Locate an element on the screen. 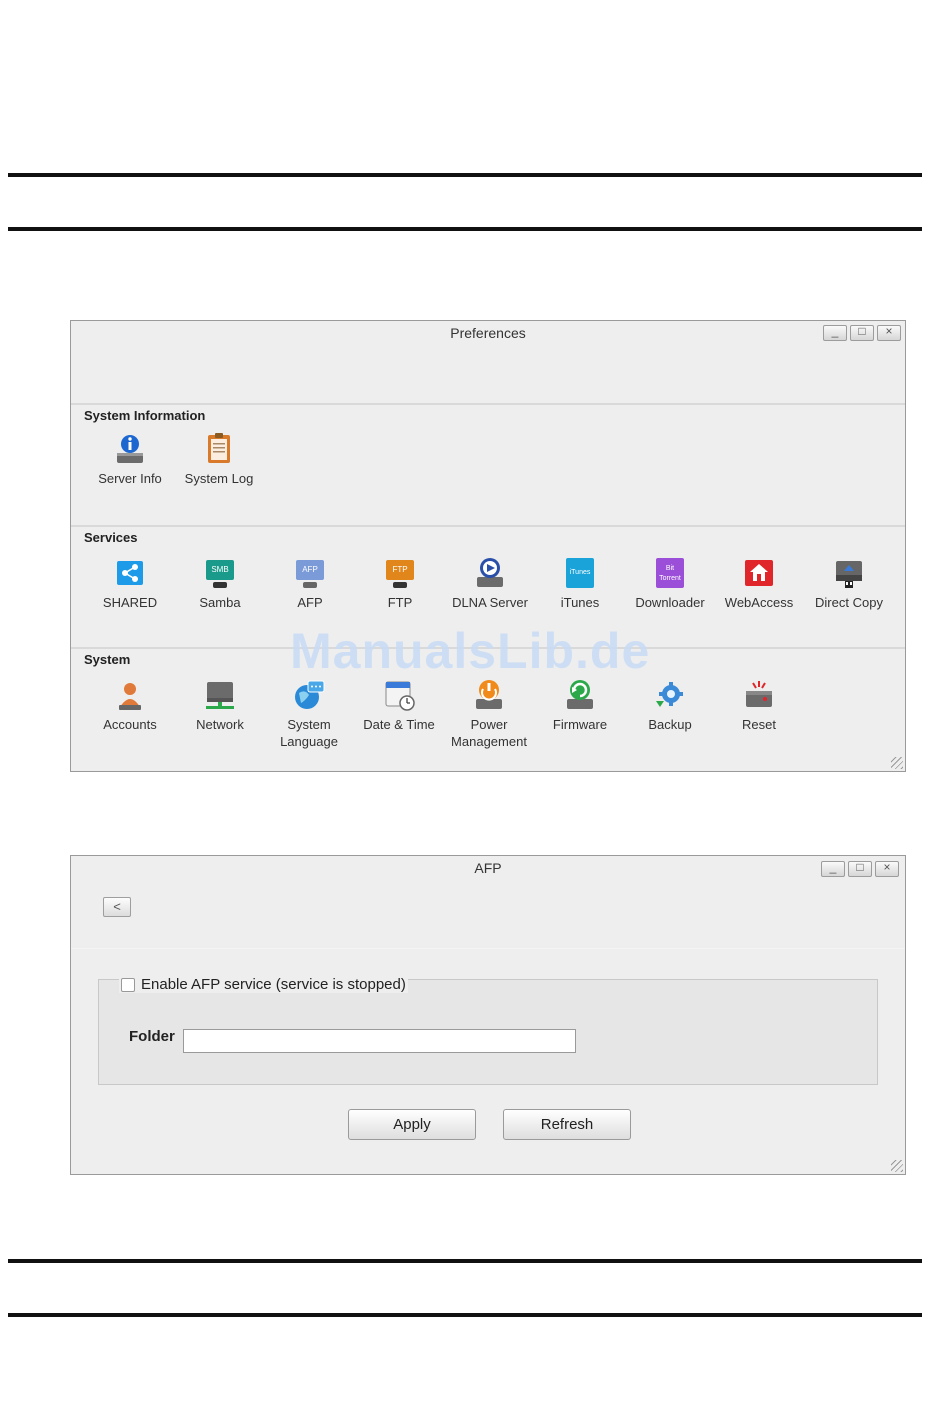 Image resolution: width=950 pixels, height=1408 pixels. item-label: AFP is located at coordinates (310, 602).